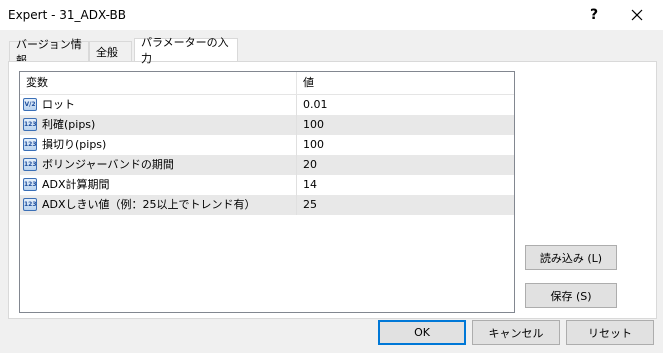  What do you see at coordinates (58, 104) in the screenshot?
I see `param-name: ロット` at bounding box center [58, 104].